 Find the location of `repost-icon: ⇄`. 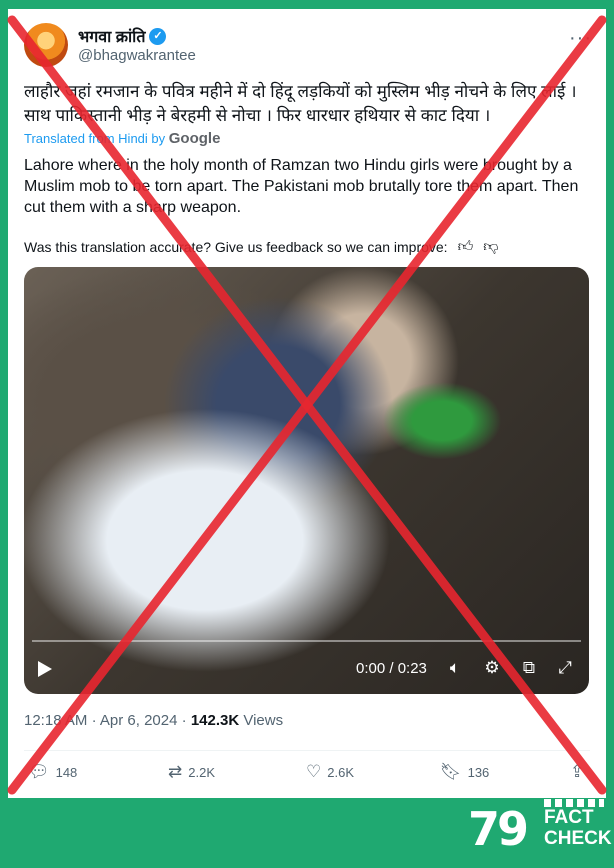

repost-icon: ⇄ is located at coordinates (175, 771).